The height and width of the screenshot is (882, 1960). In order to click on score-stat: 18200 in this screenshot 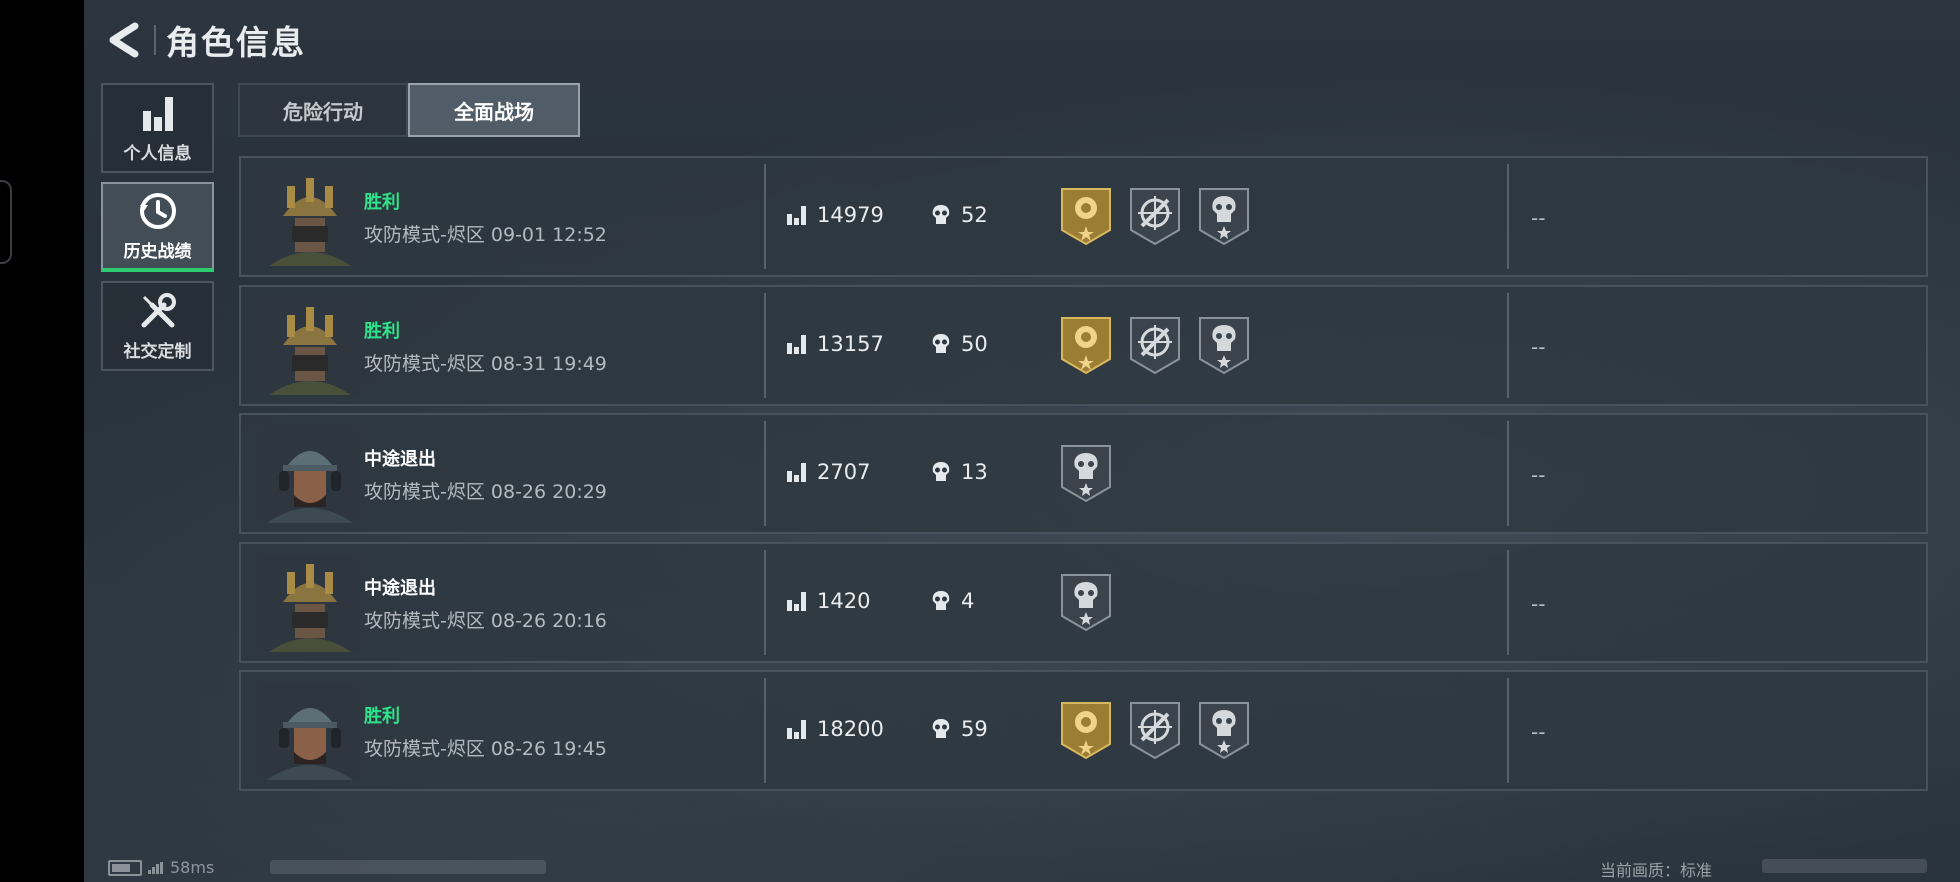, I will do `click(835, 729)`.